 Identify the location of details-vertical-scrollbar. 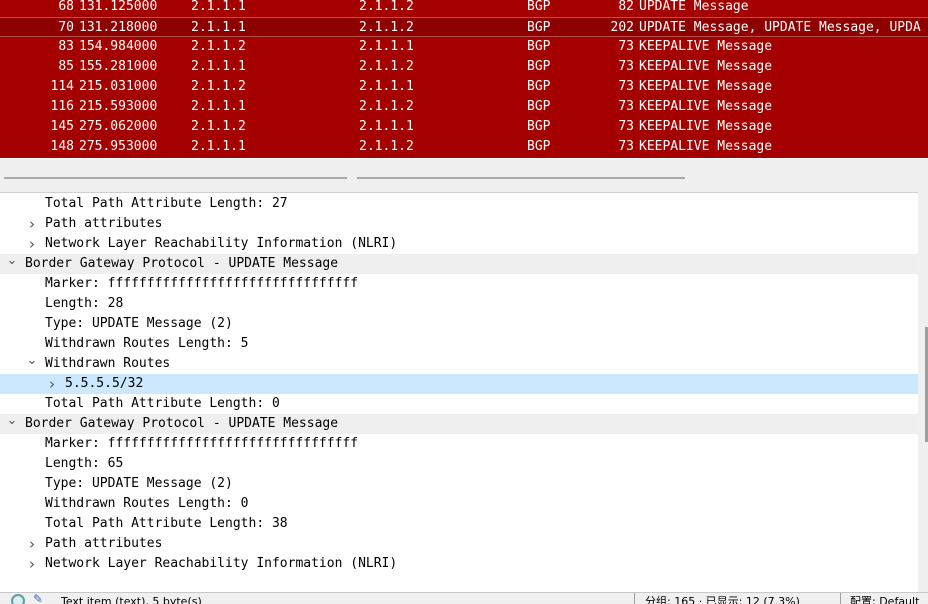
(923, 392).